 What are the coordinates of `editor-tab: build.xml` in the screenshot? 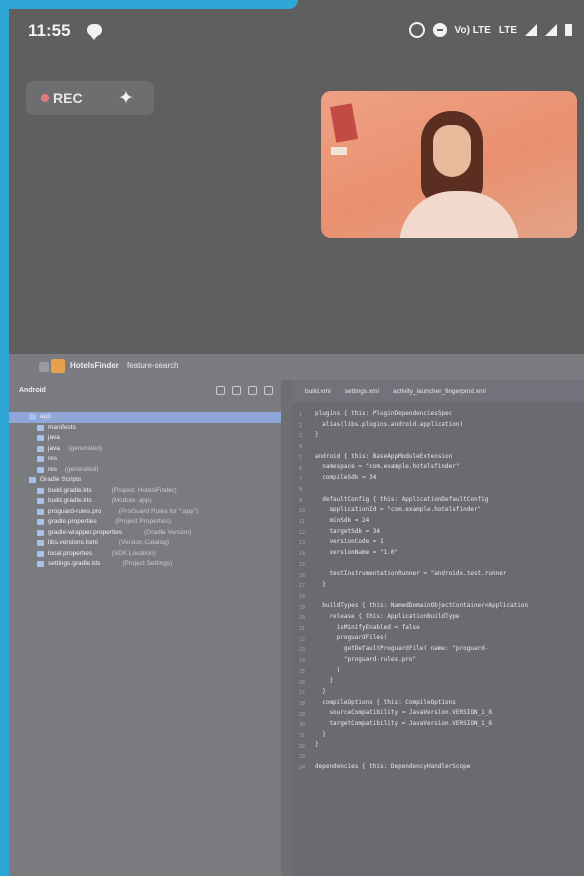 It's located at (318, 395).